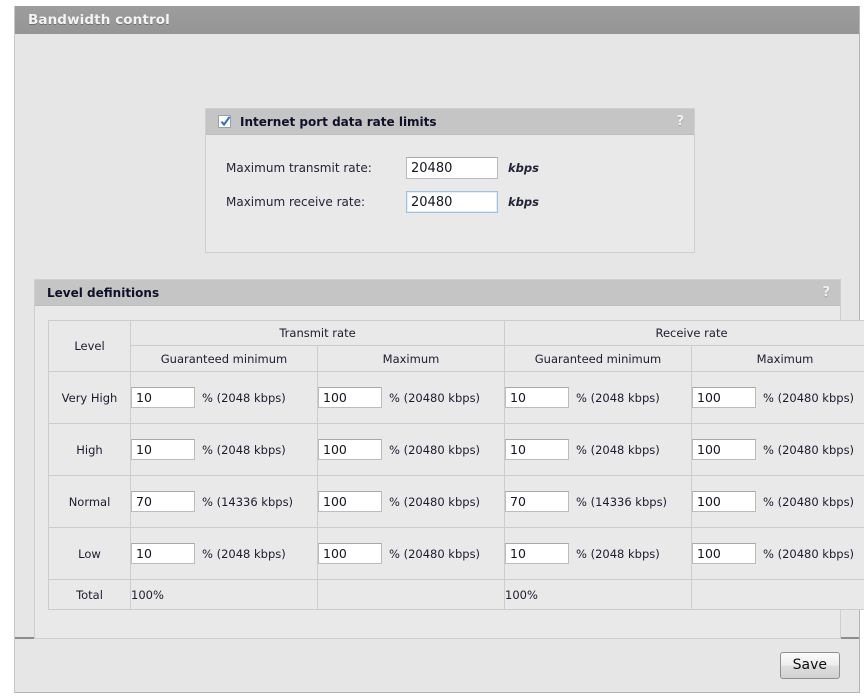 The width and height of the screenshot is (864, 699). I want to click on header-level: Level, so click(89, 346).